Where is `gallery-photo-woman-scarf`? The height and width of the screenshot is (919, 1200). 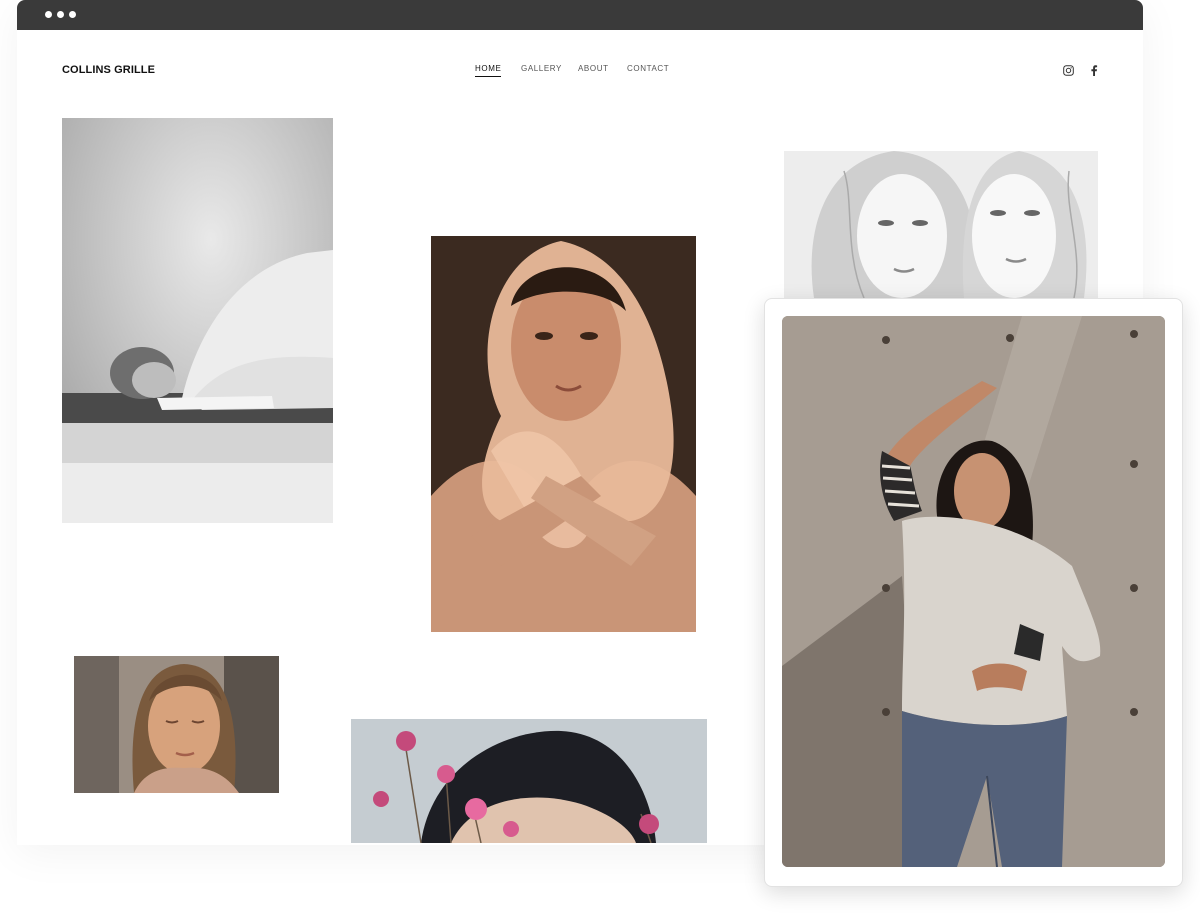 gallery-photo-woman-scarf is located at coordinates (563, 434).